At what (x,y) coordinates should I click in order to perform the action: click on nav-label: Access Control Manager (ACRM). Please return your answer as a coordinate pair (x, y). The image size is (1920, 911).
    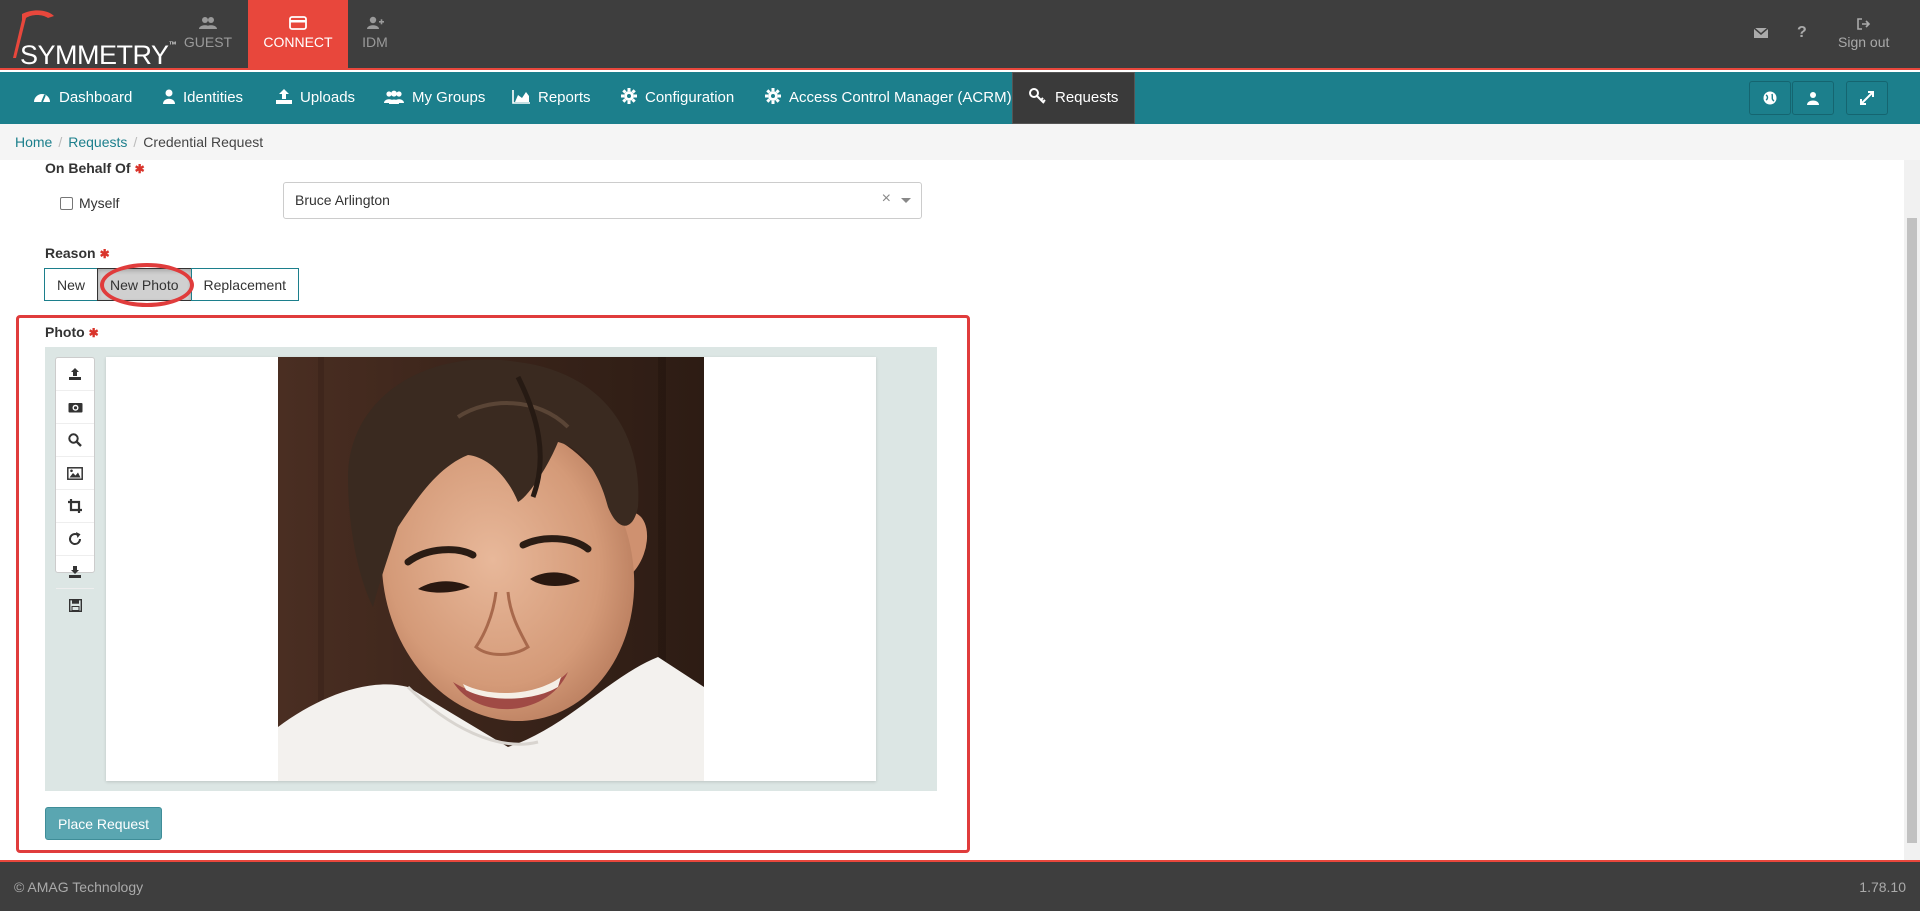
    Looking at the image, I should click on (900, 97).